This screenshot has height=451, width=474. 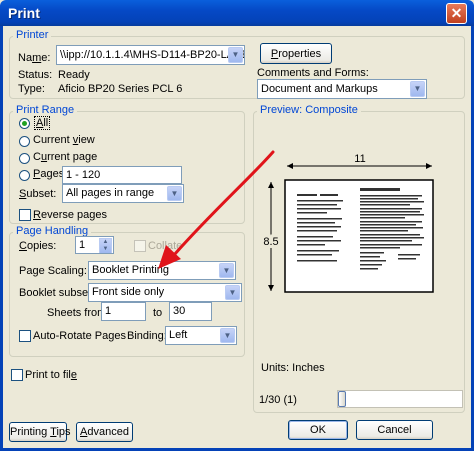 I want to click on ok-button: OK, so click(x=318, y=430).